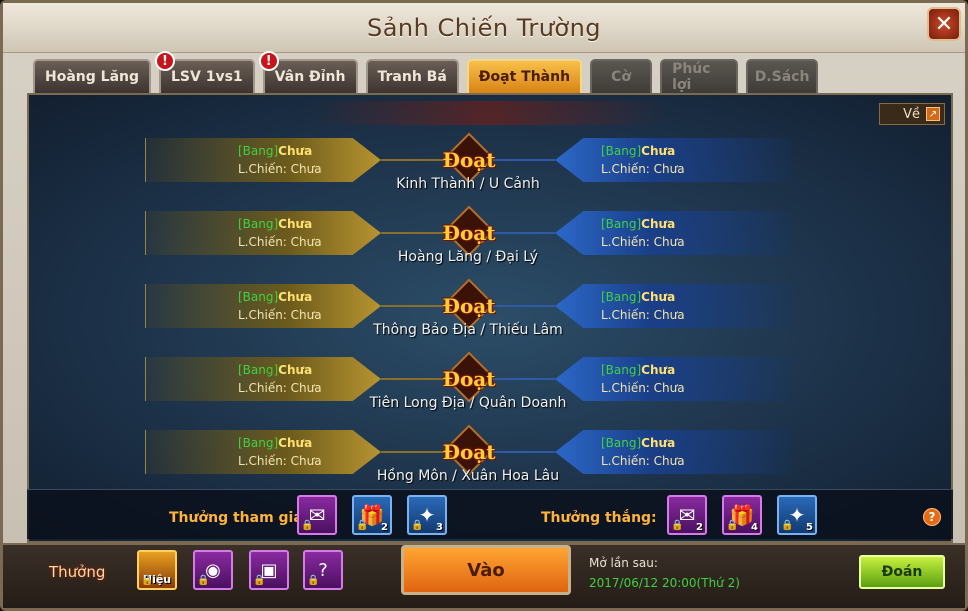 This screenshot has width=968, height=611. What do you see at coordinates (323, 570) in the screenshot?
I see `mystery-item-icon: ? 🔒` at bounding box center [323, 570].